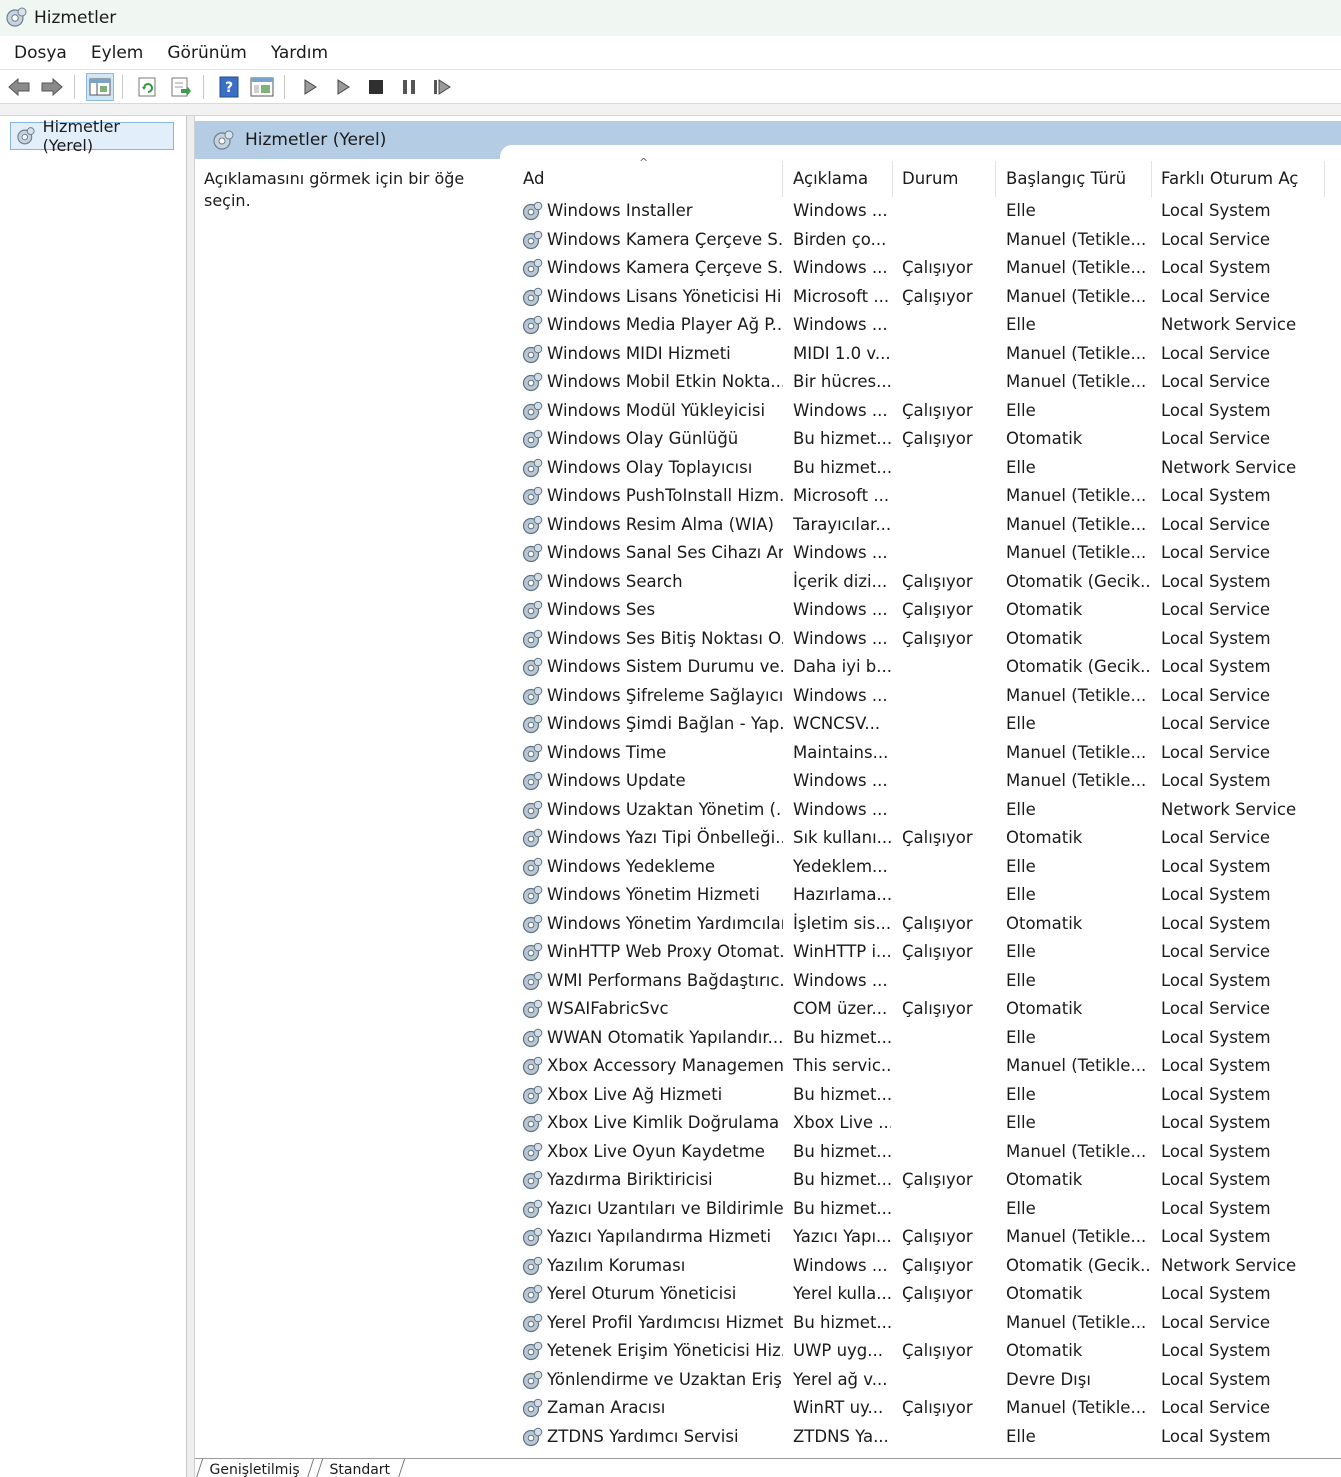 Image resolution: width=1341 pixels, height=1477 pixels. Describe the element at coordinates (360, 1468) in the screenshot. I see `tab-standard: Standart` at that location.